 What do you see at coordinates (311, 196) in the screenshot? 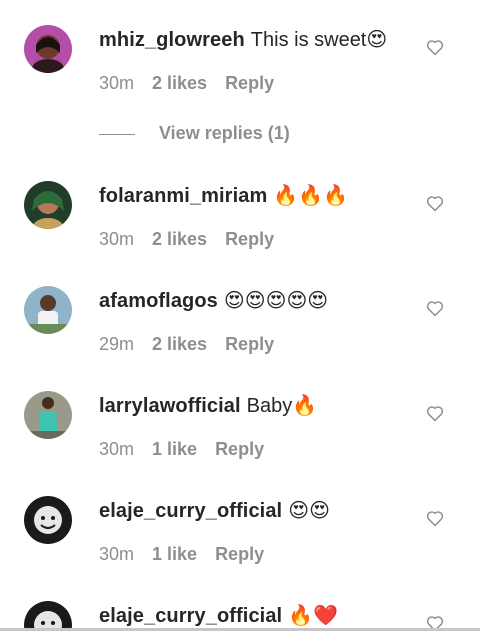
I see `comment-text: 🔥🔥🔥` at bounding box center [311, 196].